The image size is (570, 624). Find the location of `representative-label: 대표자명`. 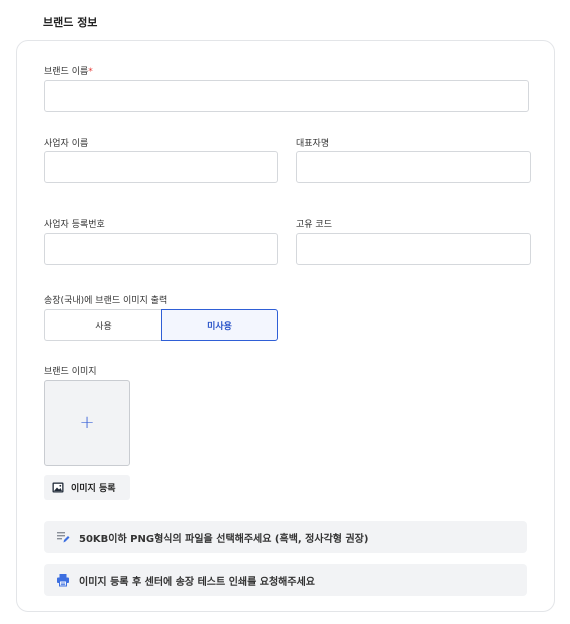

representative-label: 대표자명 is located at coordinates (313, 144).